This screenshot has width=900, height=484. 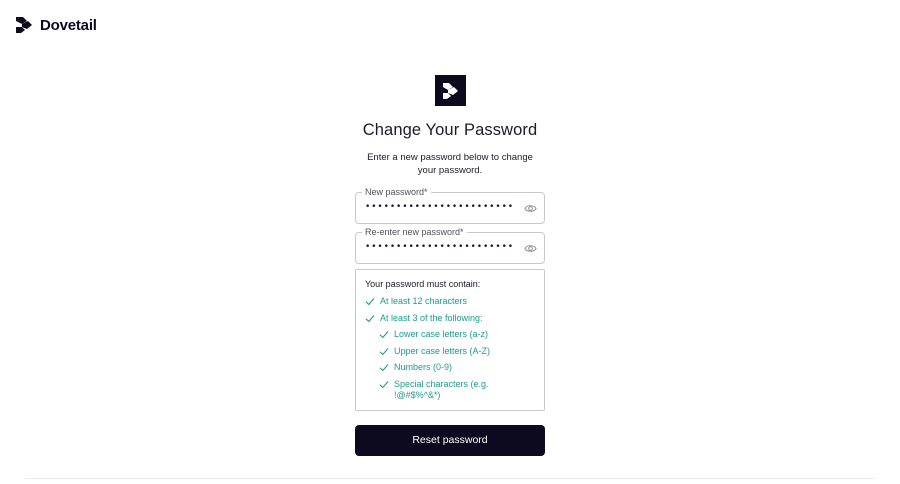 I want to click on requirement-item: At least 12 characters, so click(x=454, y=301).